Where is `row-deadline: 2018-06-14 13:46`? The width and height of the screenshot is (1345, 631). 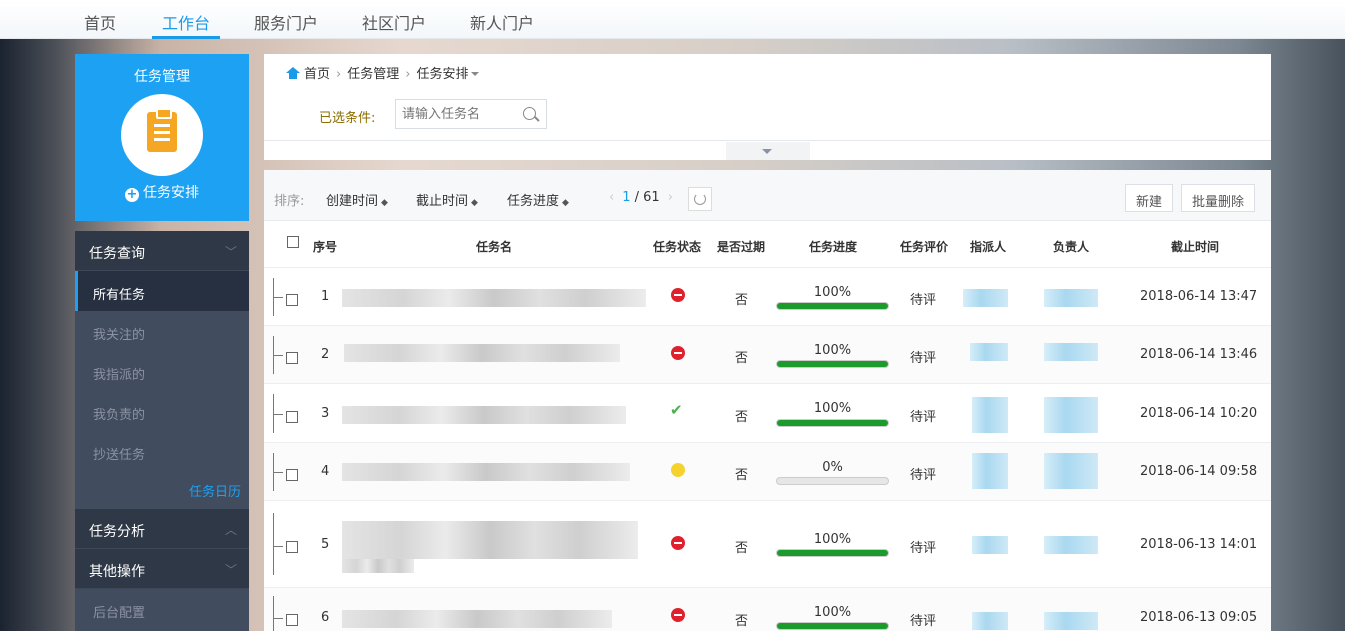
row-deadline: 2018-06-14 13:46 is located at coordinates (1199, 354).